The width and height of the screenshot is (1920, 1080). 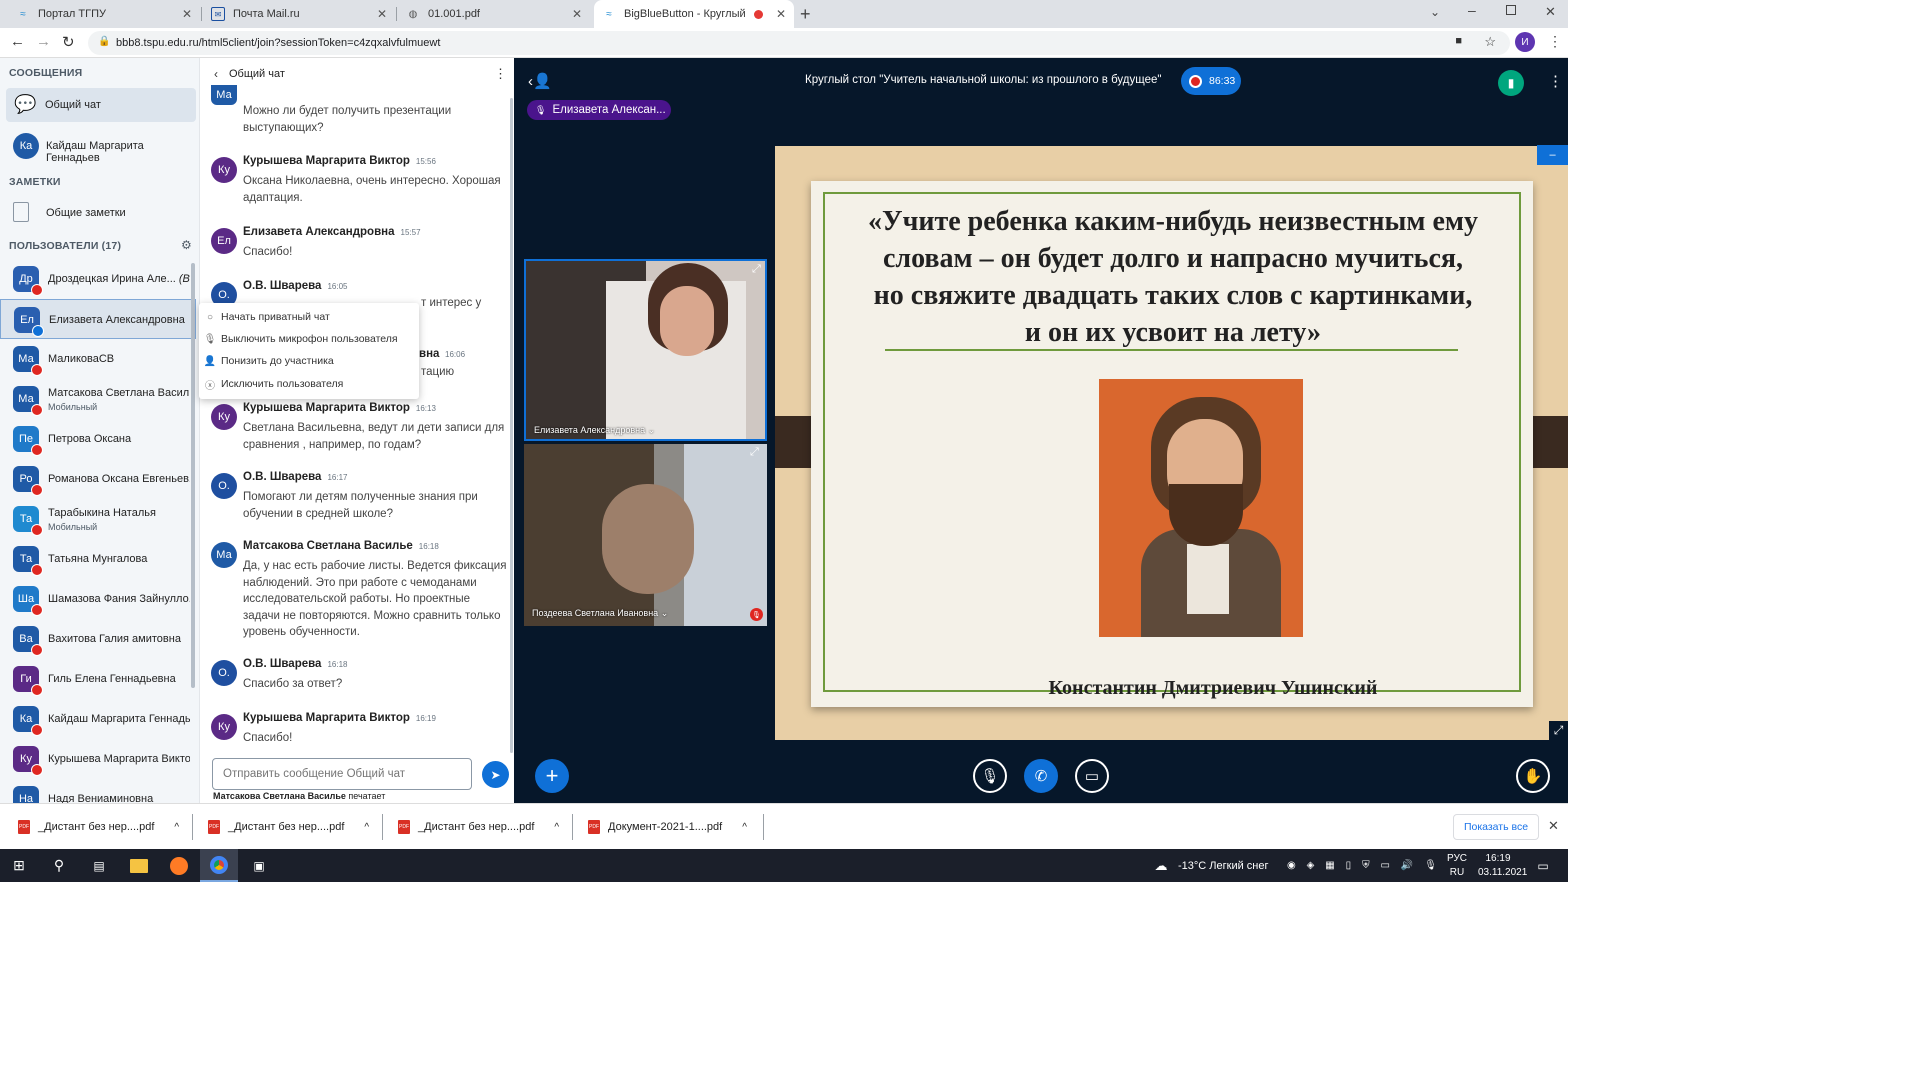 What do you see at coordinates (1490, 42) in the screenshot?
I see `star-icon: ☆` at bounding box center [1490, 42].